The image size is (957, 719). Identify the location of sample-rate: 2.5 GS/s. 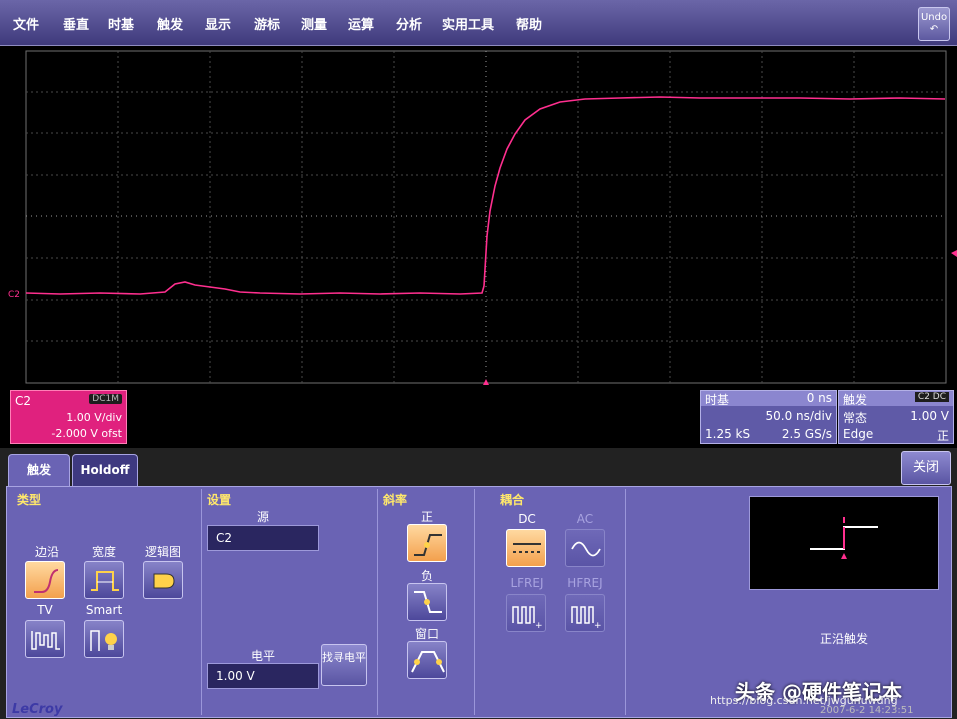
(806, 434).